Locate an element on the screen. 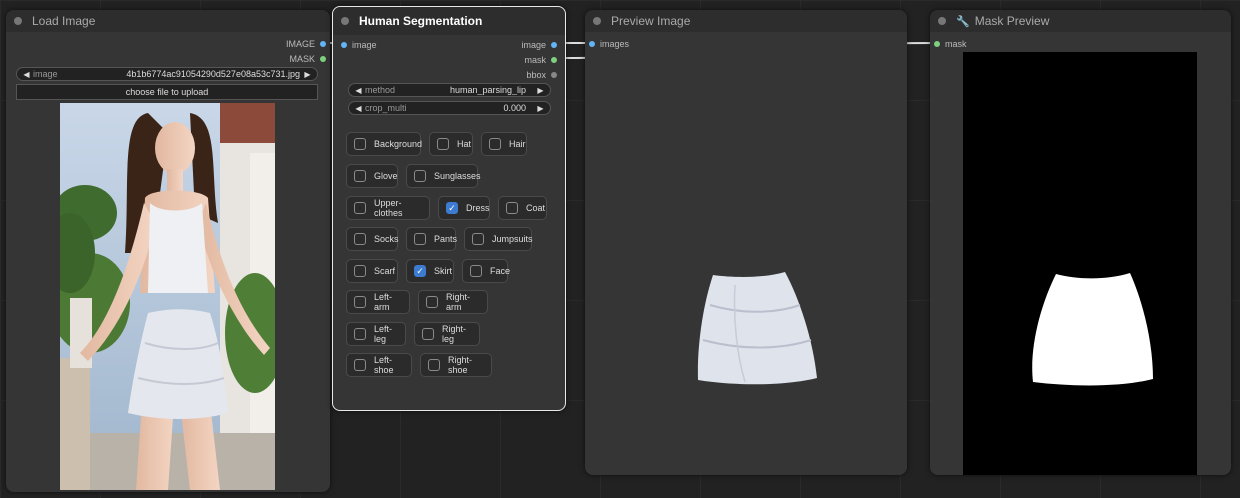  checkbox-dress: ✓ Dress is located at coordinates (464, 208).